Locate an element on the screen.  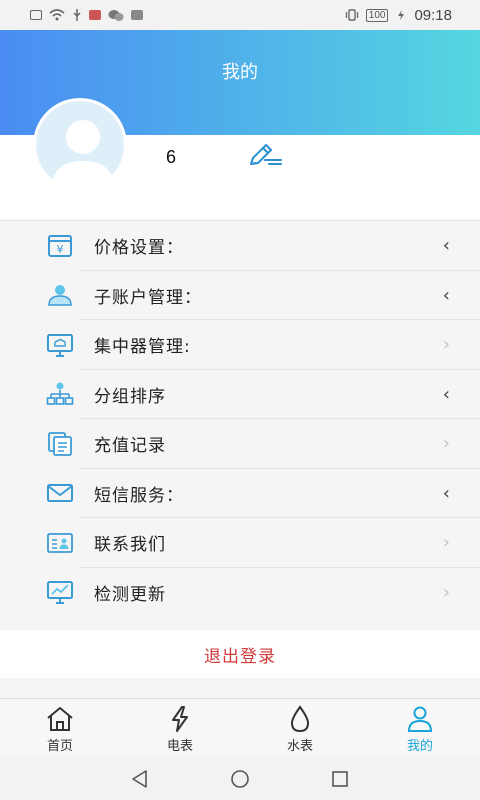
bottom-tab-bar: 首页 电表 水表 我的 is located at coordinates (240, 727).